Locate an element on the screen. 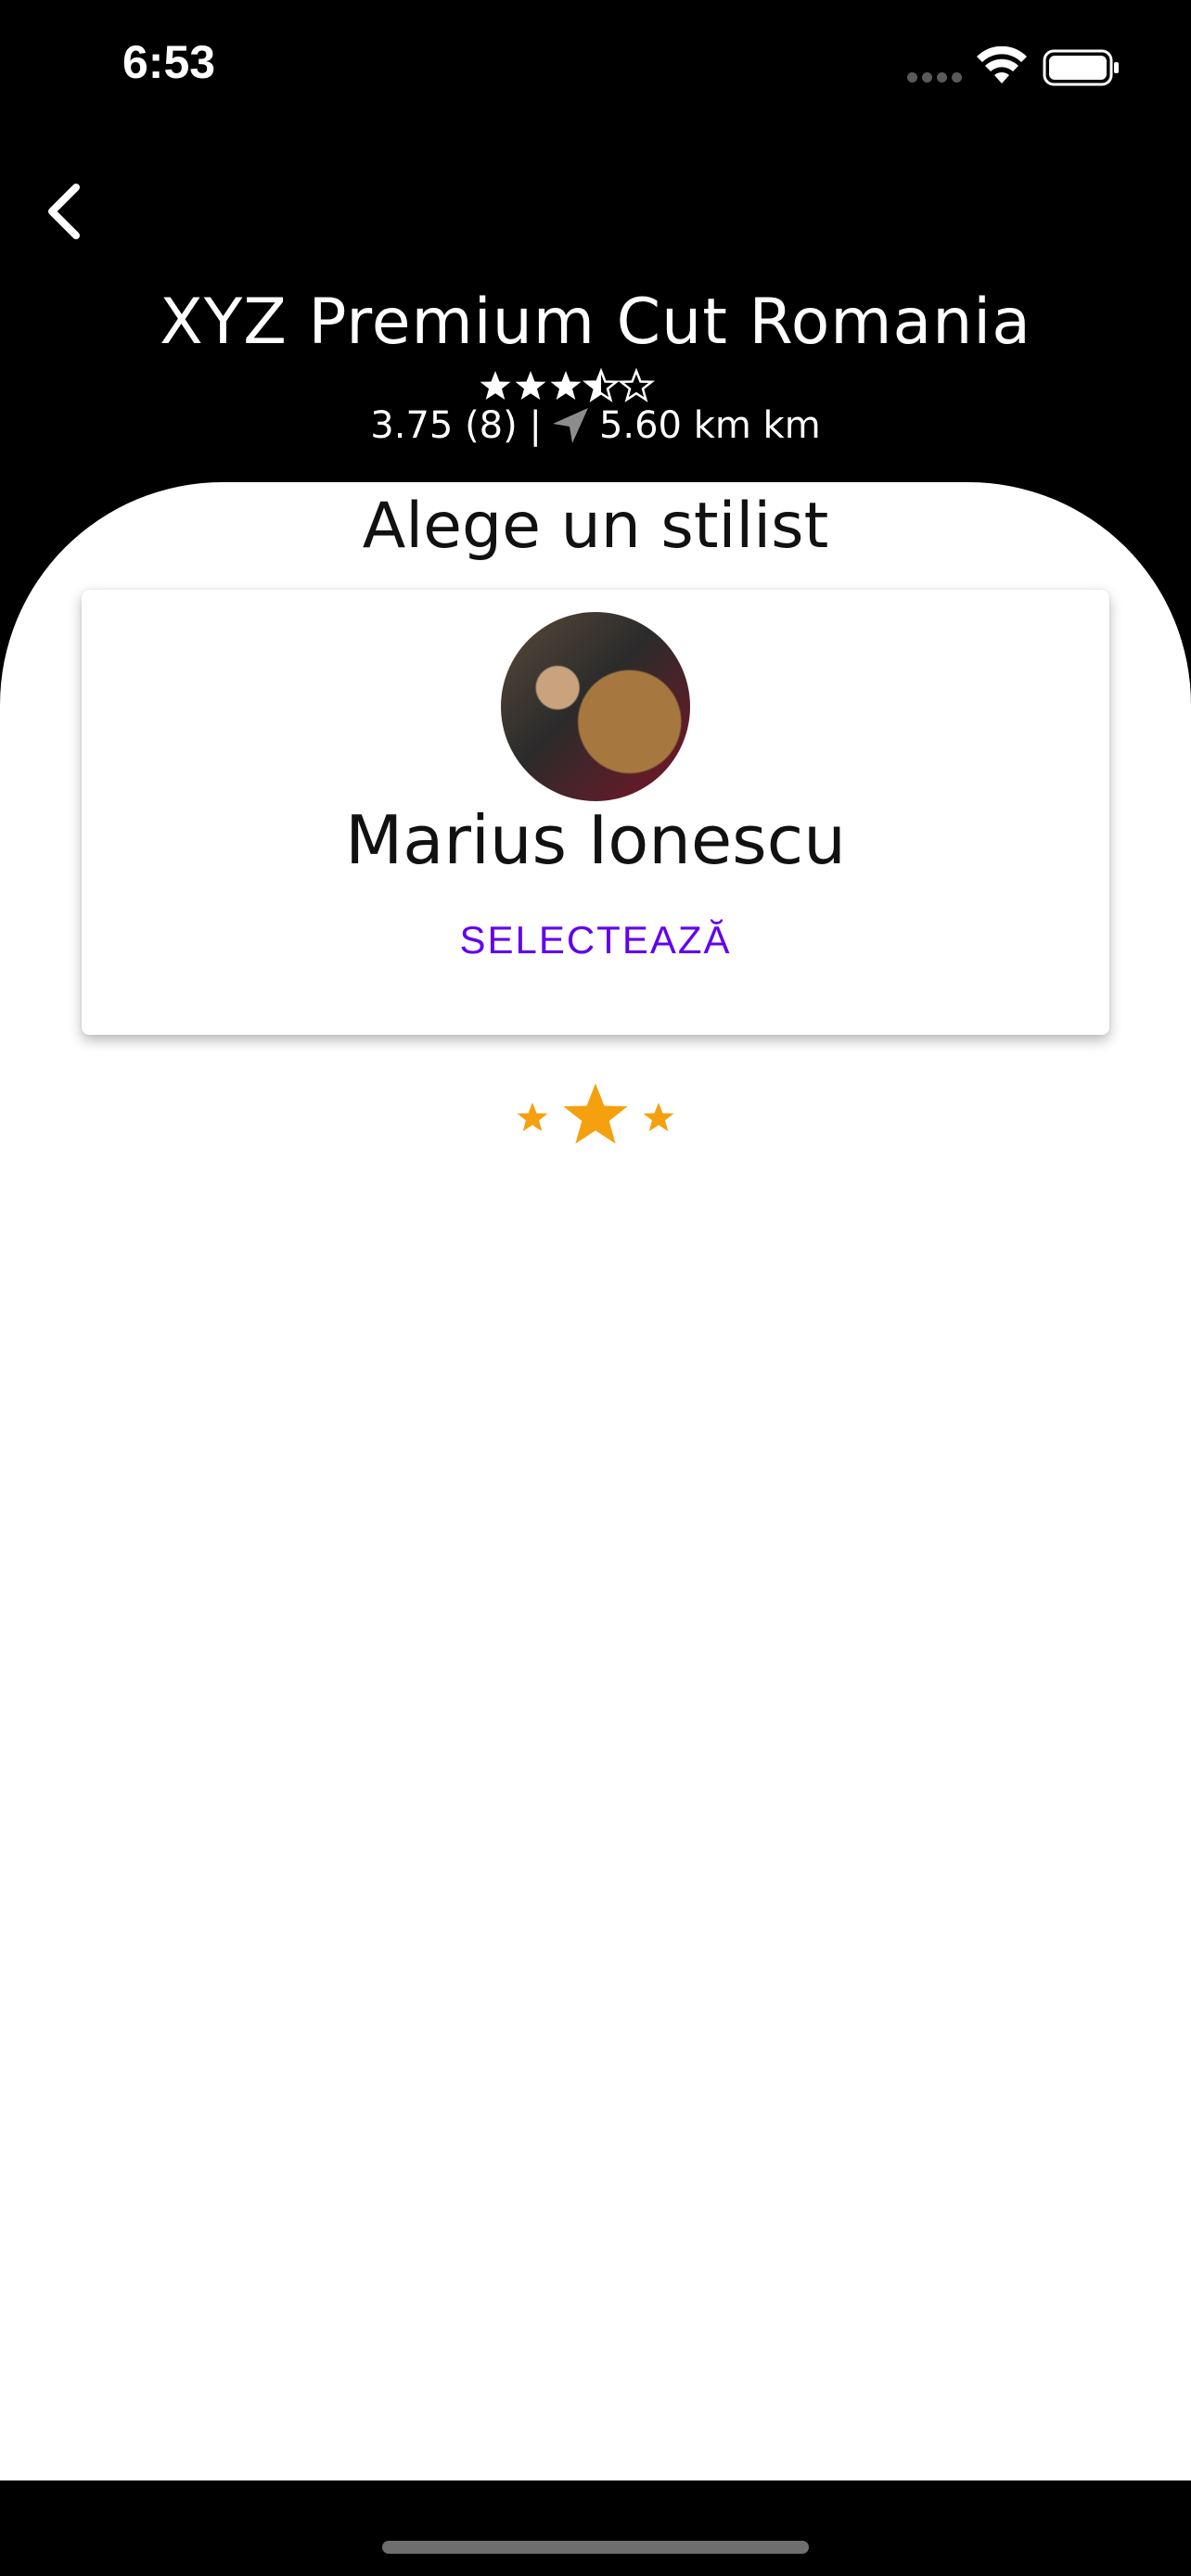  stylist-avatar is located at coordinates (595, 706).